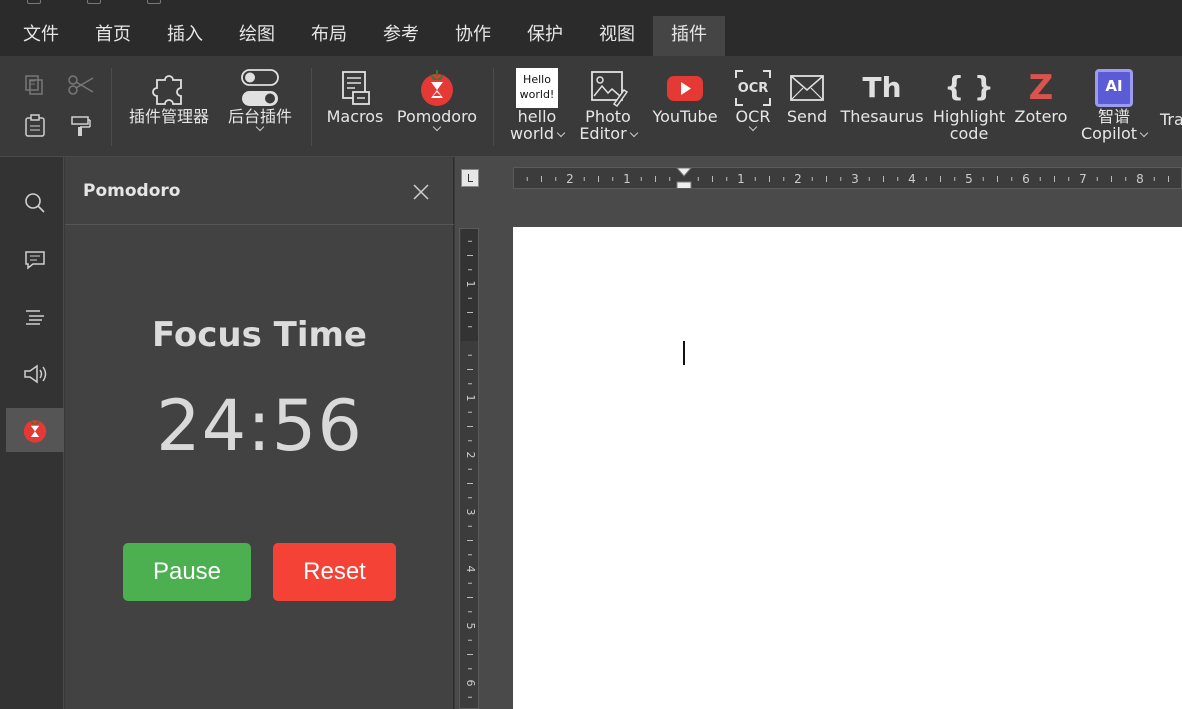  I want to click on hello-world-icon-line1: Hello, so click(537, 79).